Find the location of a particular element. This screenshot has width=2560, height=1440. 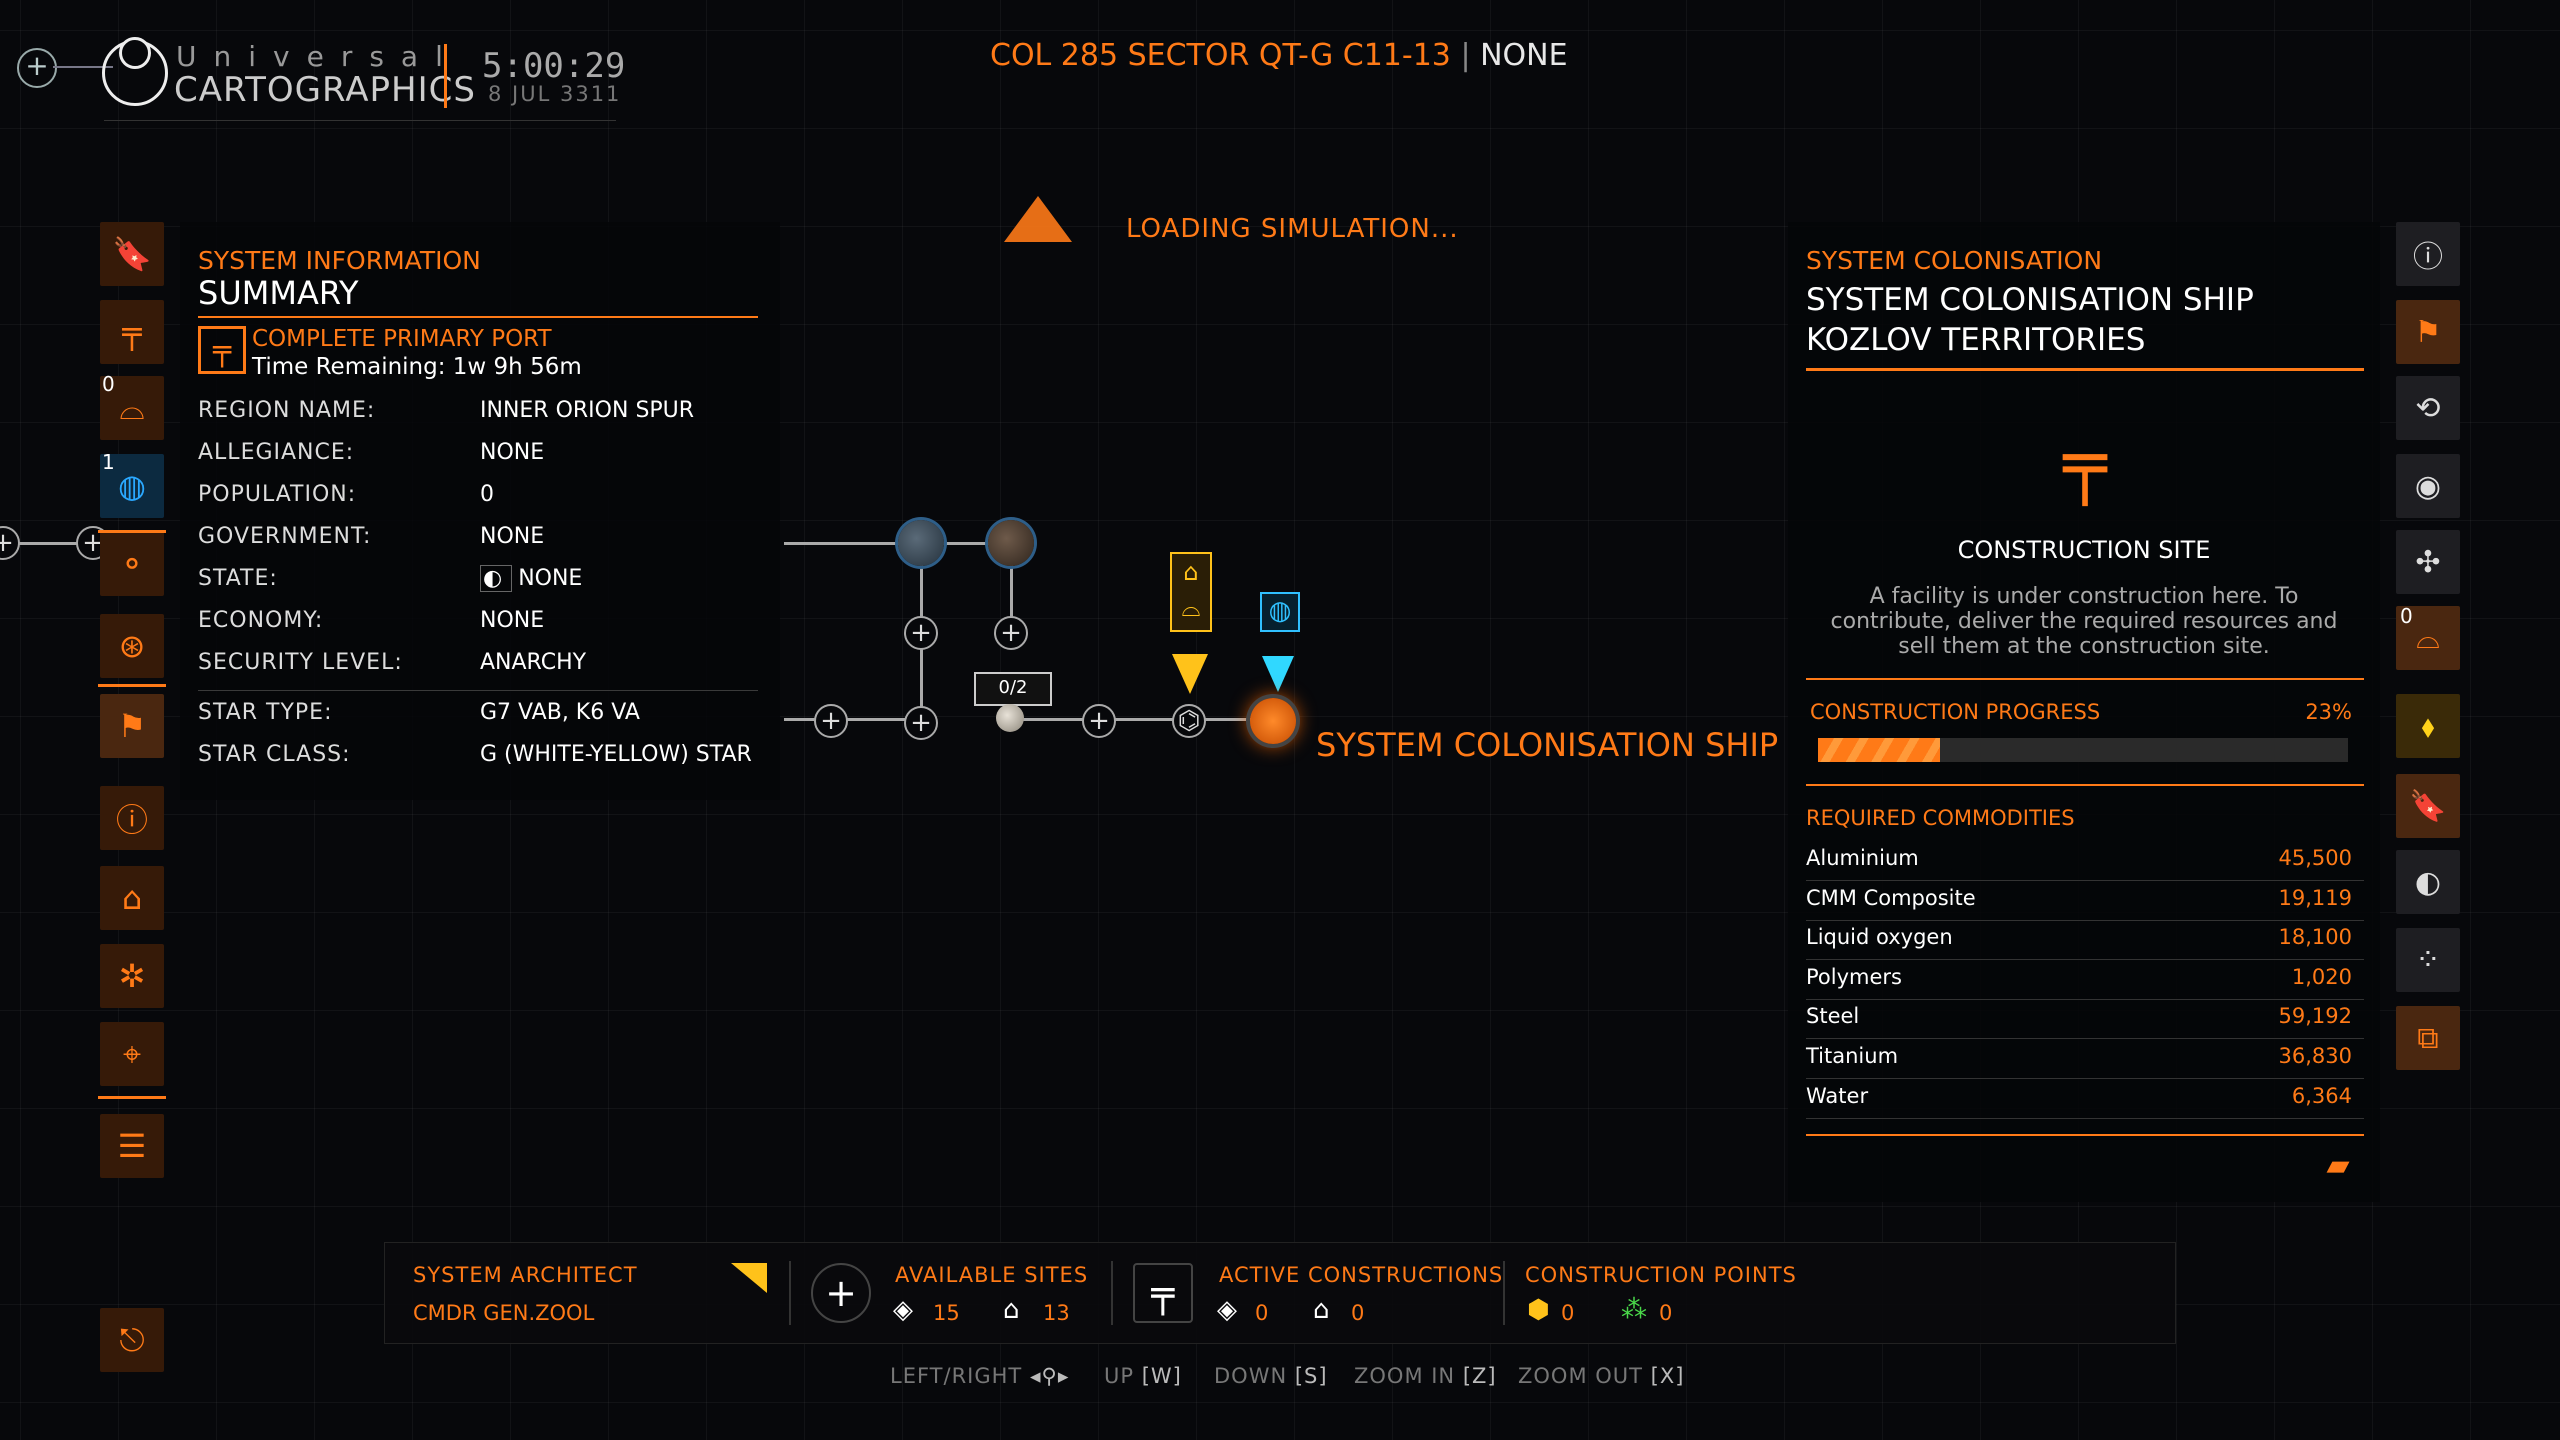

moon-icon is located at coordinates (1010, 718).